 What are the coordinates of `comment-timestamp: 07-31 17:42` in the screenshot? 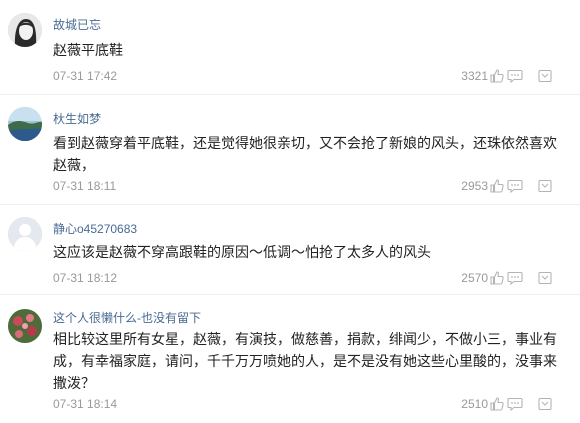 It's located at (85, 76).